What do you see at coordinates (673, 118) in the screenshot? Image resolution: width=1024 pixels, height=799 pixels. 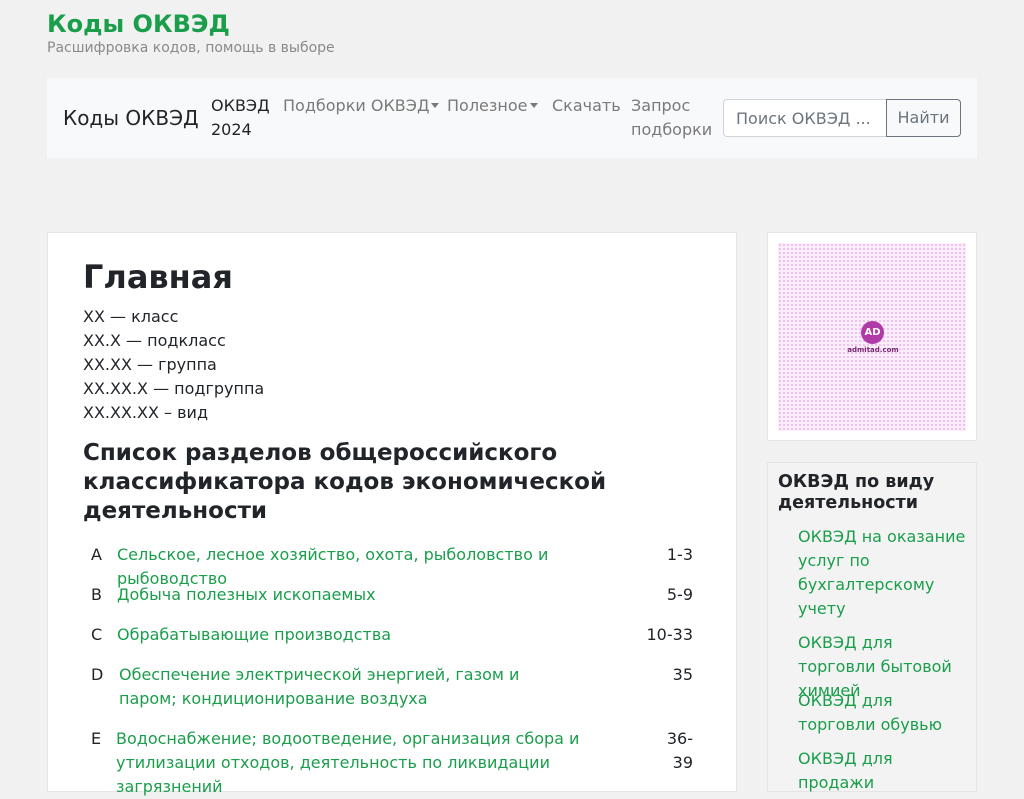 I see `nav-item-zapros: Запрос подборки` at bounding box center [673, 118].